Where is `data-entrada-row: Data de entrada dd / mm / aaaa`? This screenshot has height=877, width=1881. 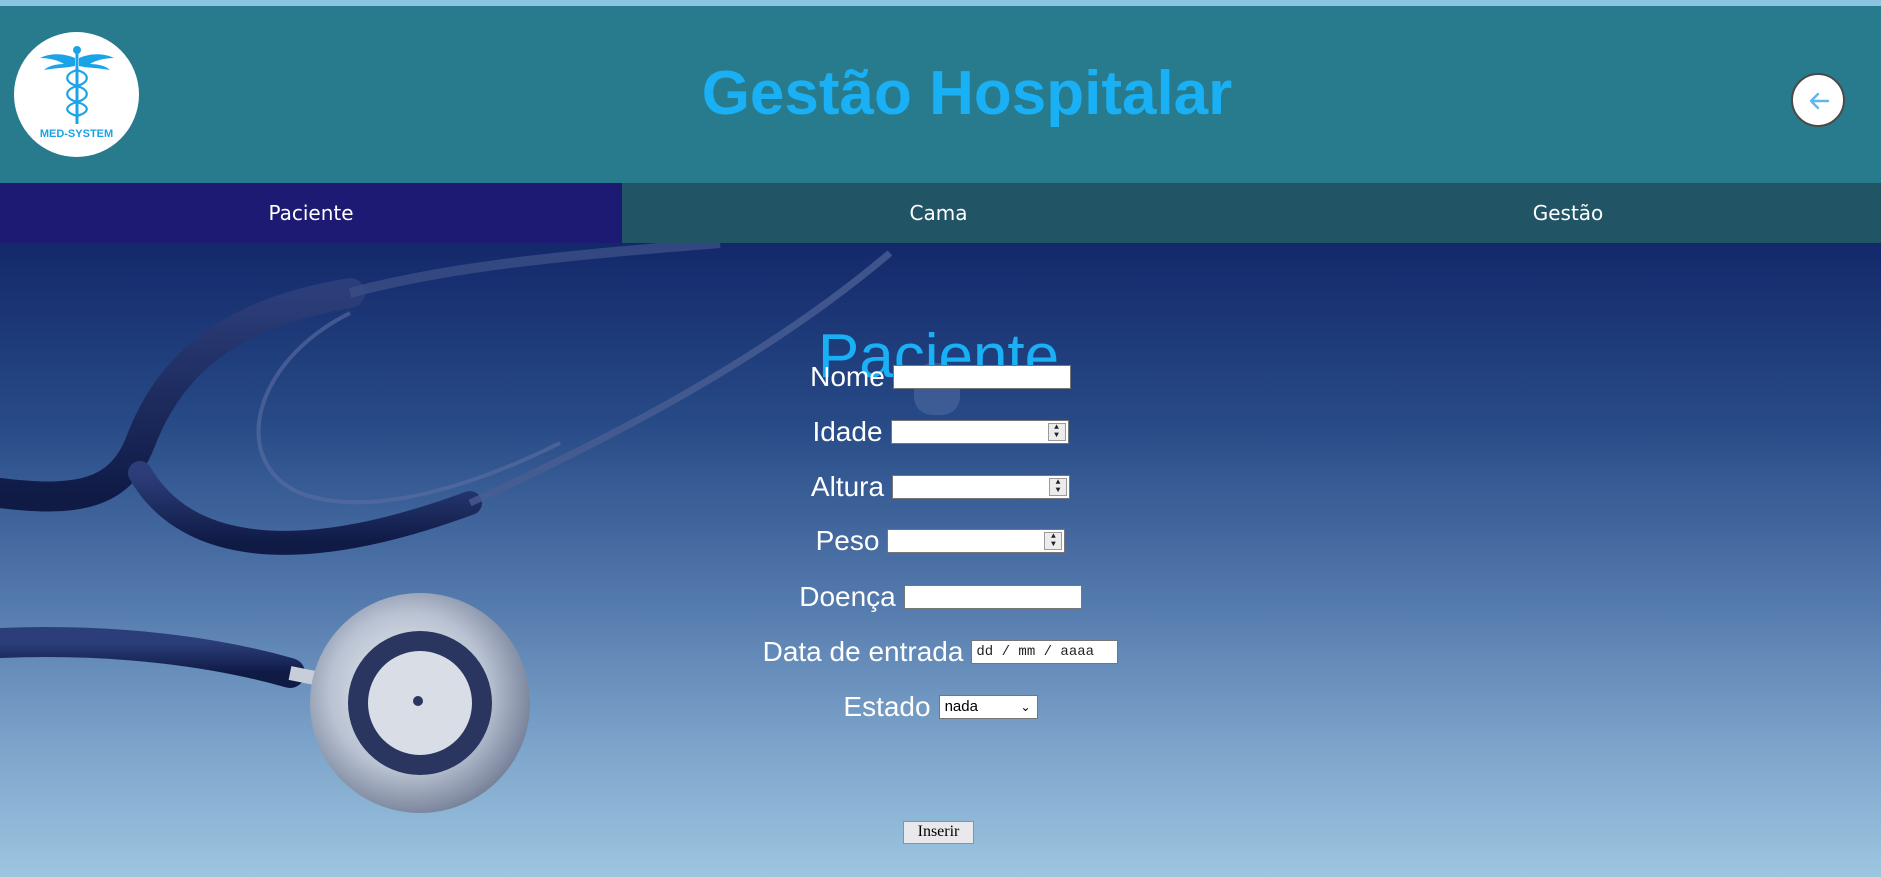 data-entrada-row: Data de entrada dd / mm / aaaa is located at coordinates (940, 652).